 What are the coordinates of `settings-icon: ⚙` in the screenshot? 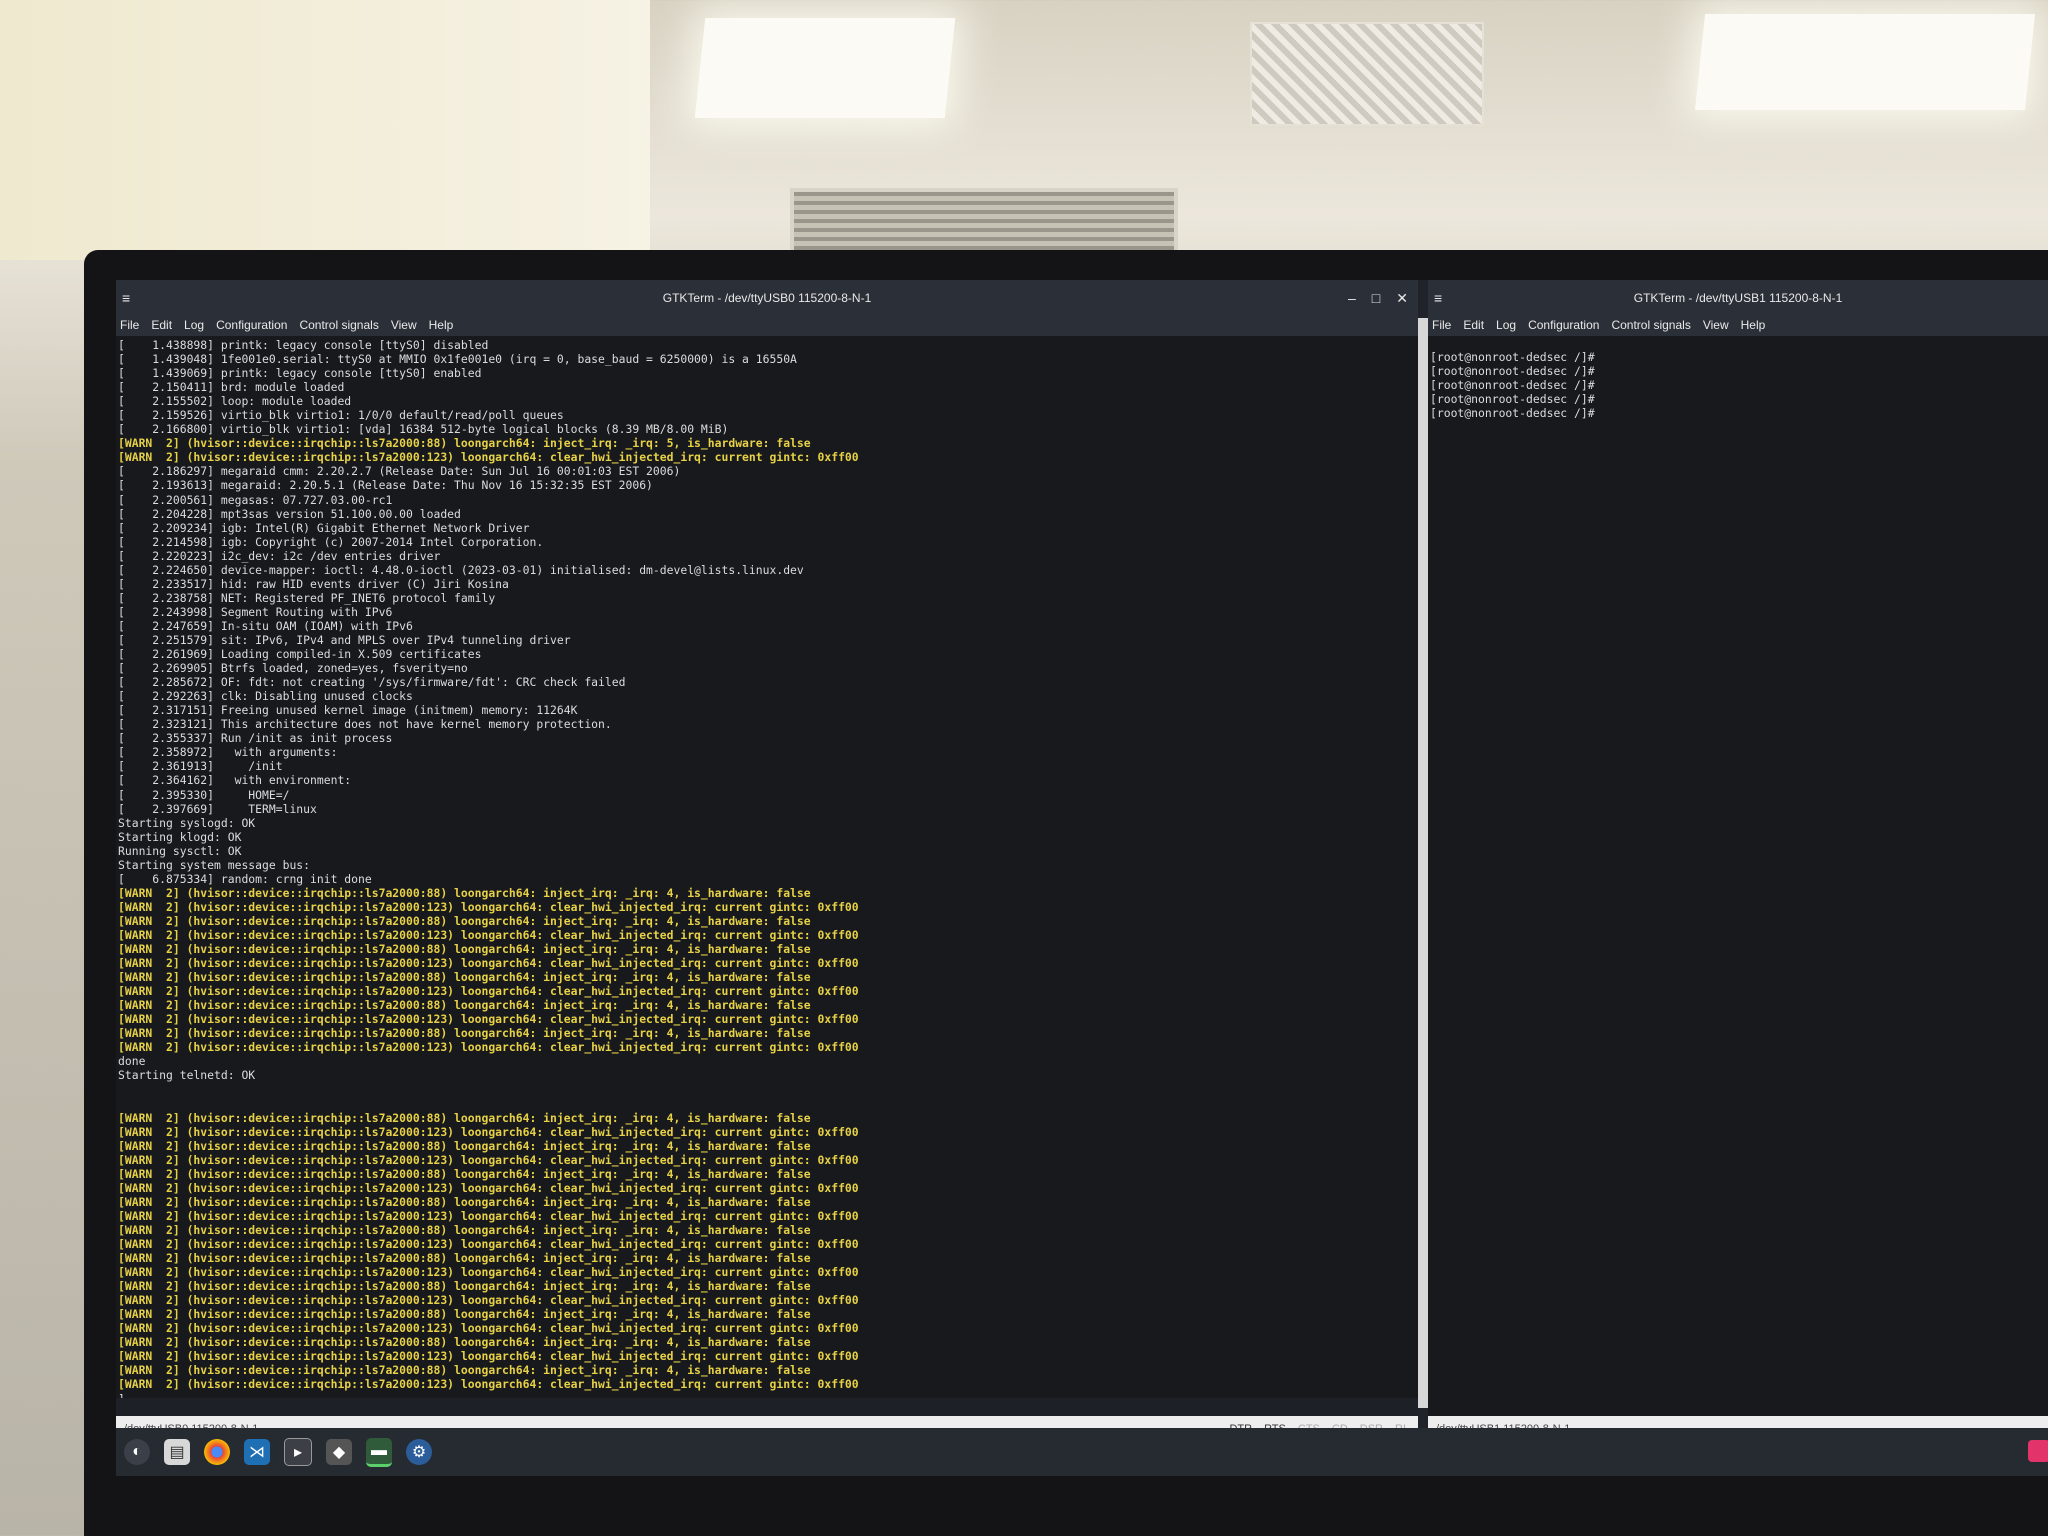 It's located at (419, 1452).